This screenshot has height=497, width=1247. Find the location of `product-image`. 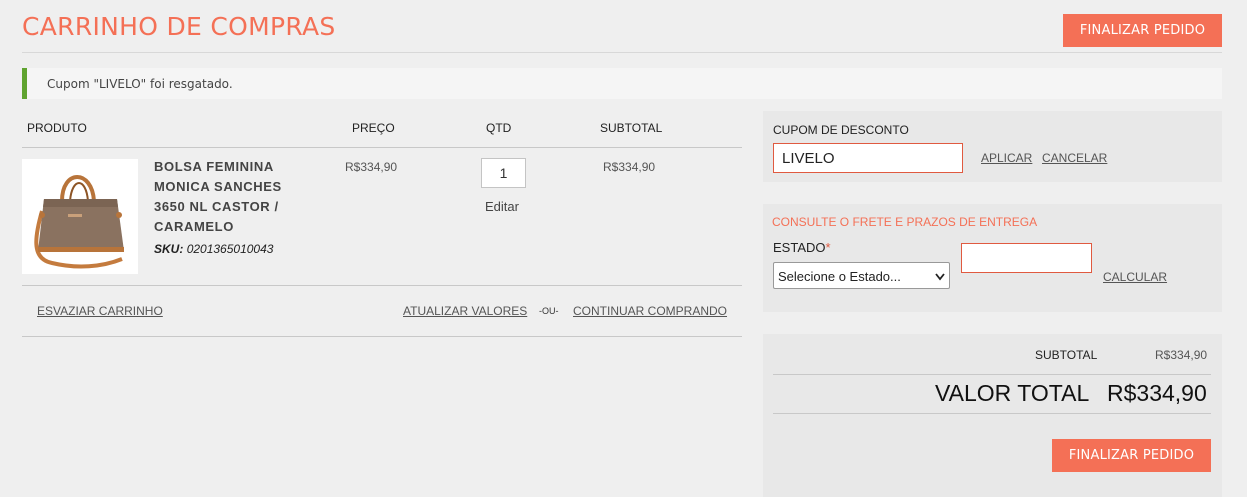

product-image is located at coordinates (80, 216).